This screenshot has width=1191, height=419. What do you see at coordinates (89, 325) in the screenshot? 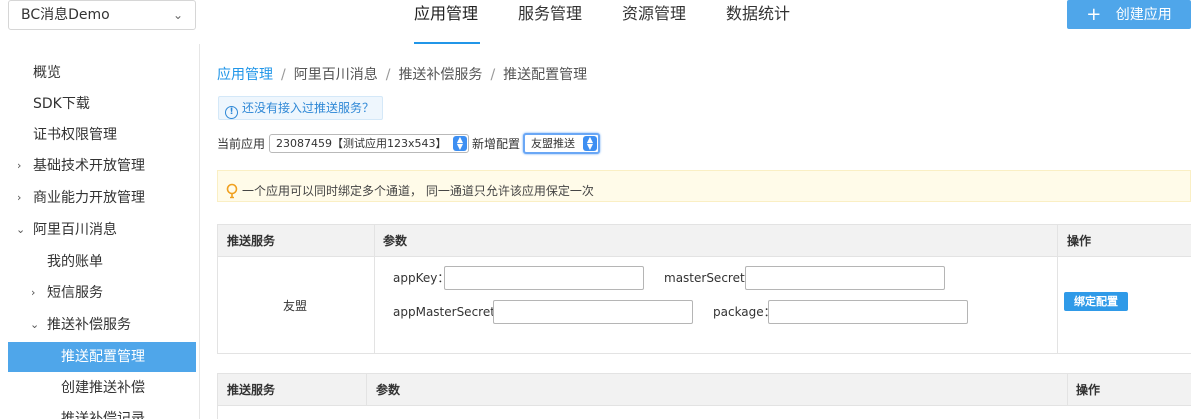
I see `sidebar-item-label: 推送补偿服务` at bounding box center [89, 325].